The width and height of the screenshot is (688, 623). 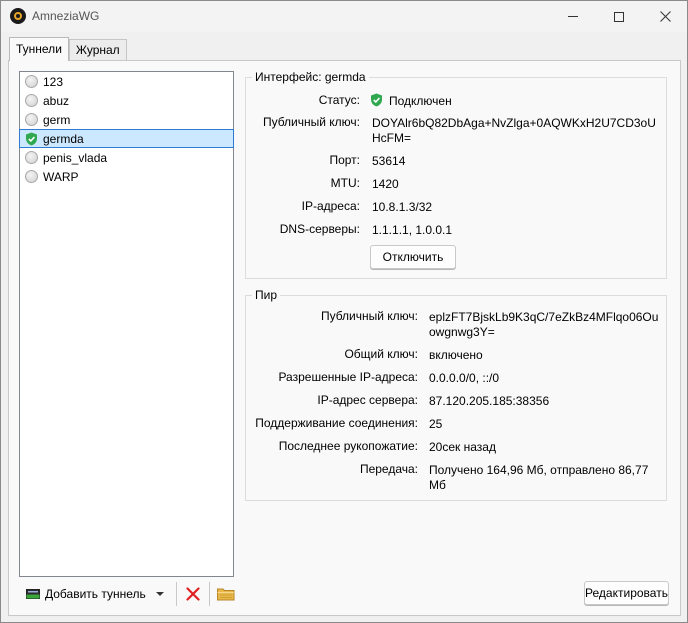 What do you see at coordinates (126, 119) in the screenshot?
I see `tunnel-item-germ: germ` at bounding box center [126, 119].